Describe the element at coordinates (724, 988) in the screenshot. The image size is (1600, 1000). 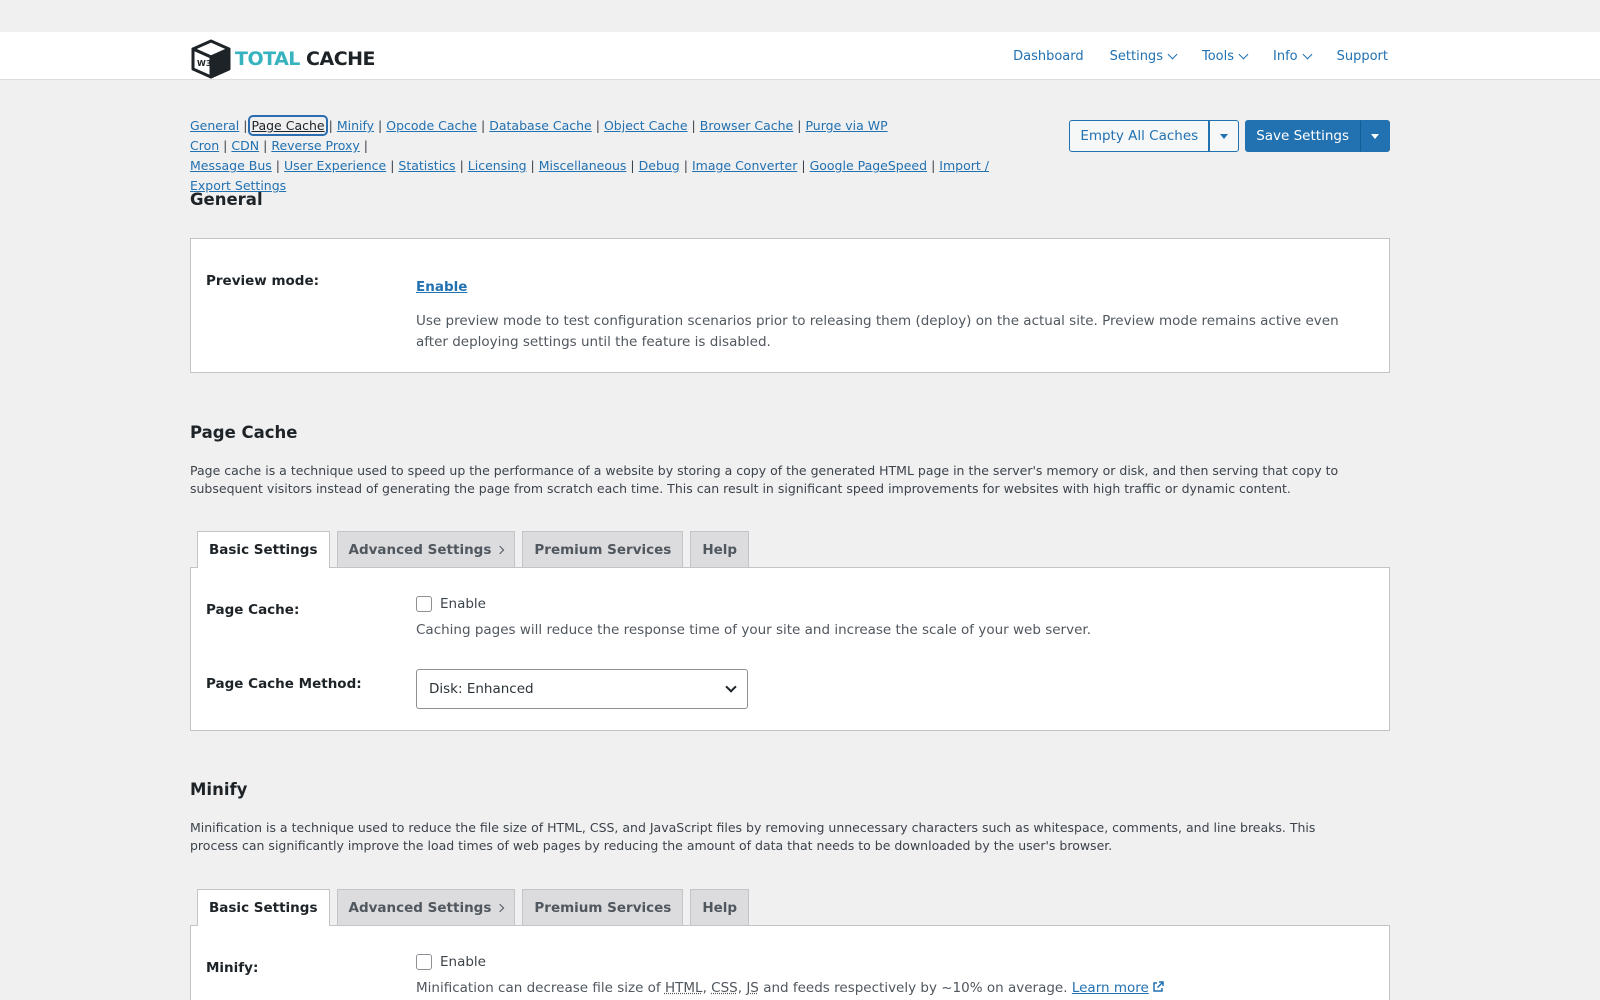
I see `abbr-css: CSS` at that location.